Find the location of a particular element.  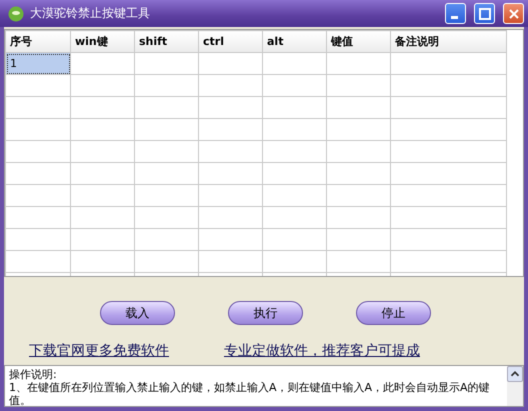

close-button is located at coordinates (513, 13).